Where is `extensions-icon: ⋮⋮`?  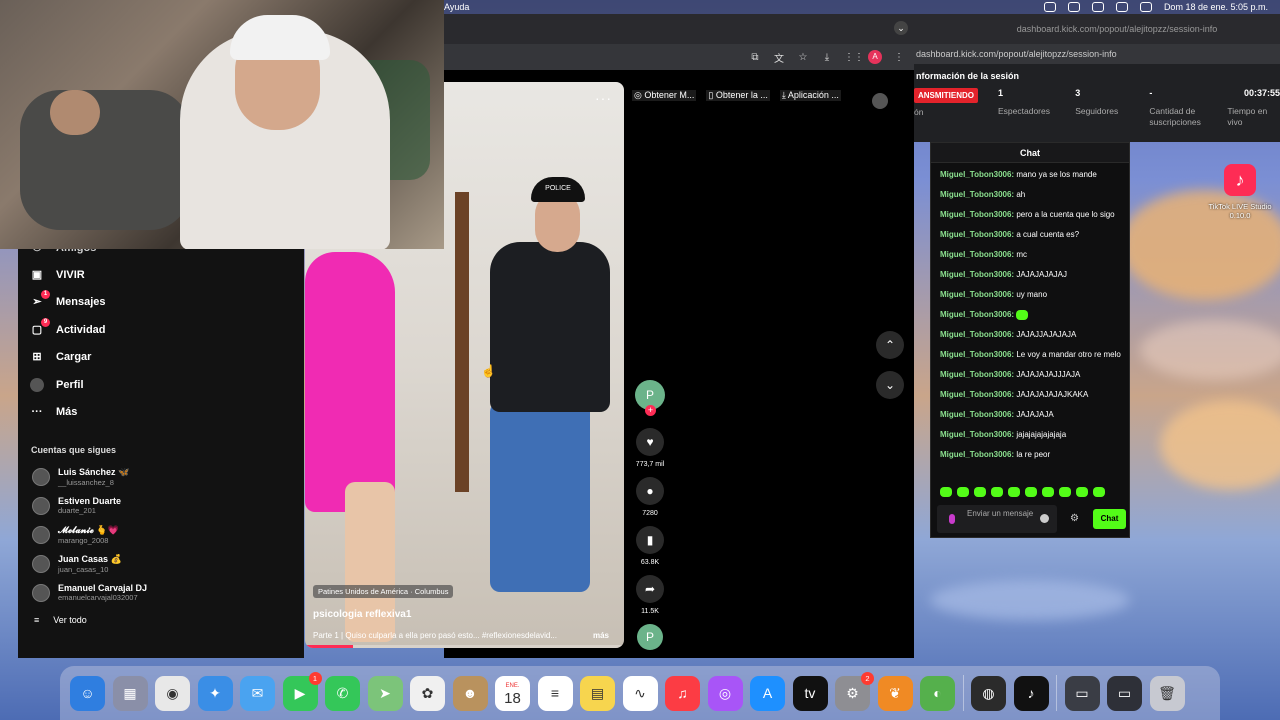
extensions-icon: ⋮⋮ is located at coordinates (854, 57).